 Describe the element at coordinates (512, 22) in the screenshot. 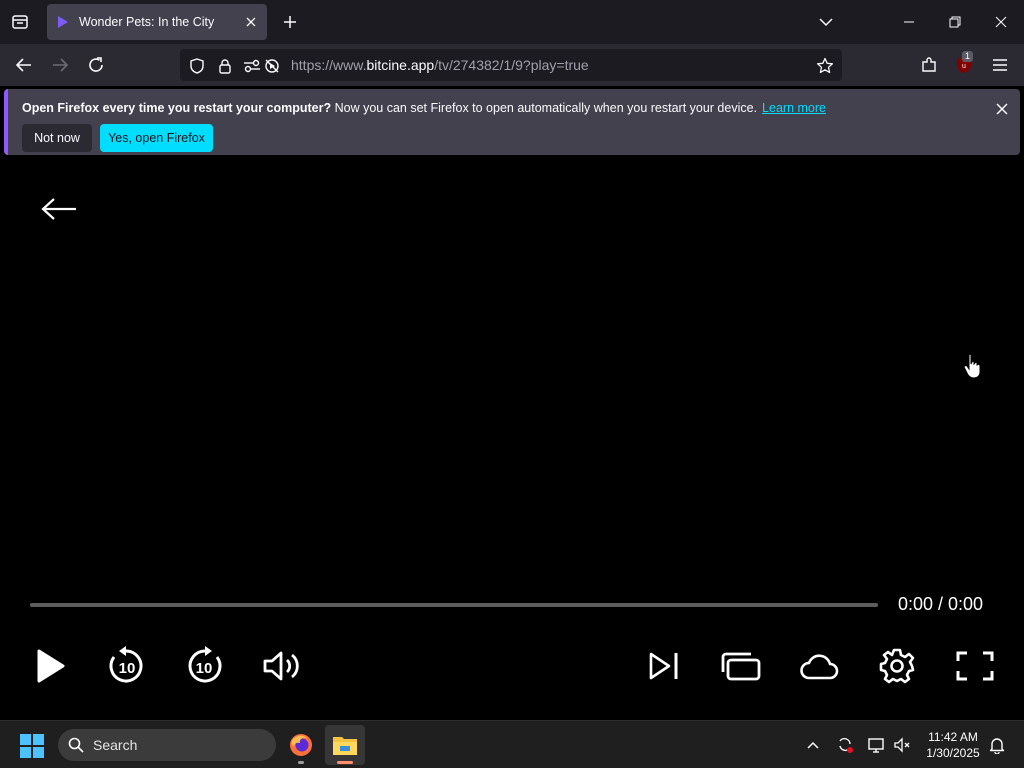

I see `tab-strip: Wonder Pets: In the City` at that location.